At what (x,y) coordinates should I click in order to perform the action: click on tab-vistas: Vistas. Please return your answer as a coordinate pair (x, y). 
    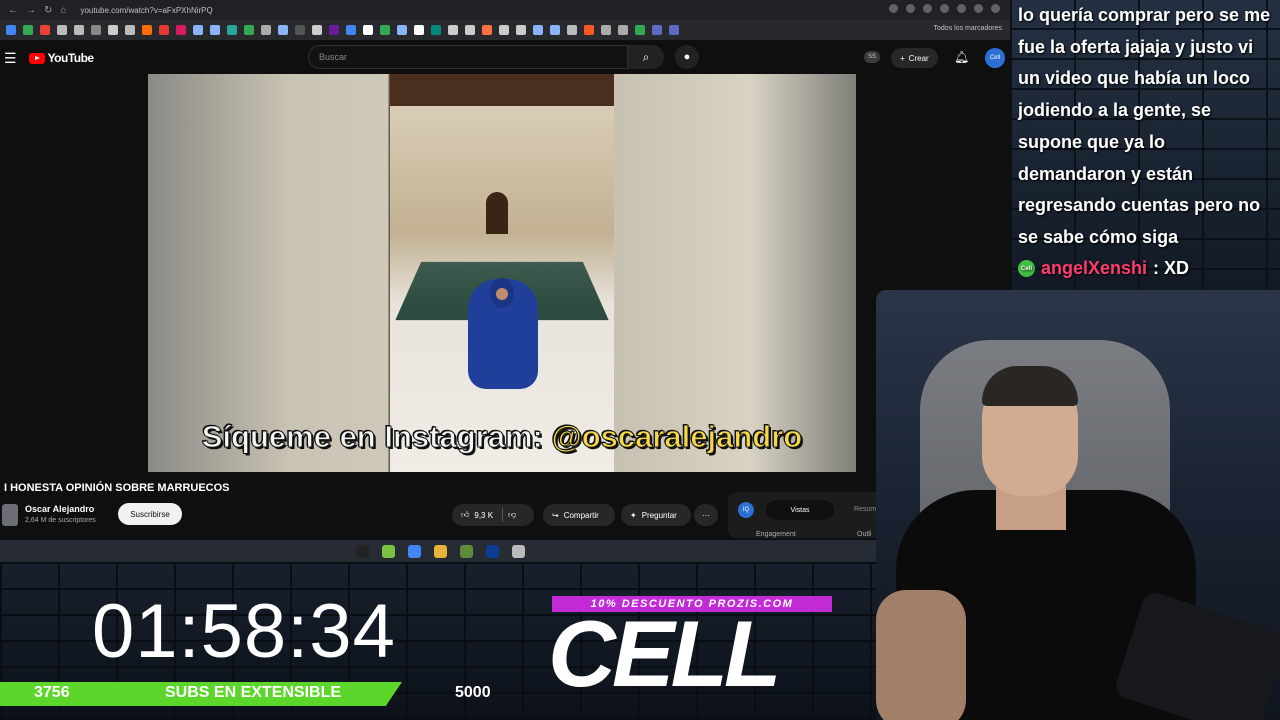
    Looking at the image, I should click on (800, 510).